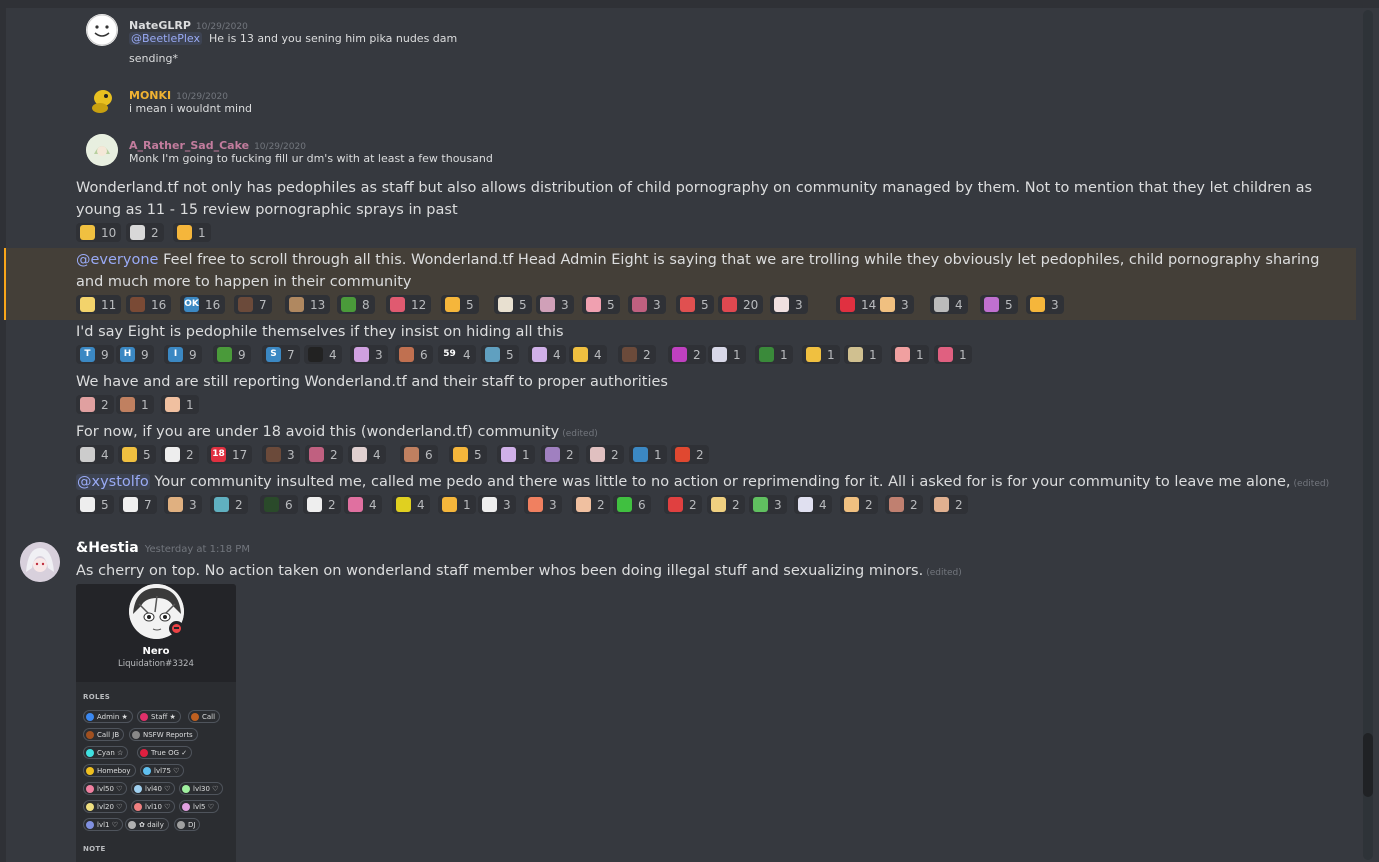  I want to click on reaction-button: 8, so click(356, 304).